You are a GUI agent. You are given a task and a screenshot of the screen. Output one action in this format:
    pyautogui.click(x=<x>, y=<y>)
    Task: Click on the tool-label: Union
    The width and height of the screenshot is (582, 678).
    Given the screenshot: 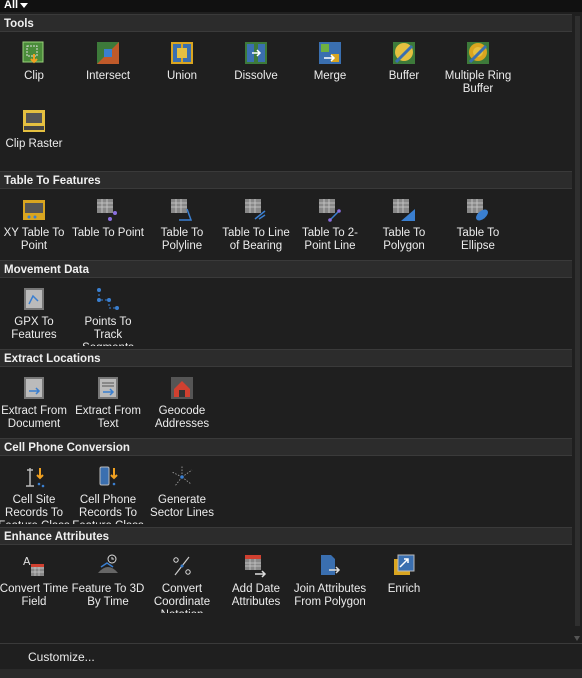 What is the action you would take?
    pyautogui.click(x=182, y=76)
    